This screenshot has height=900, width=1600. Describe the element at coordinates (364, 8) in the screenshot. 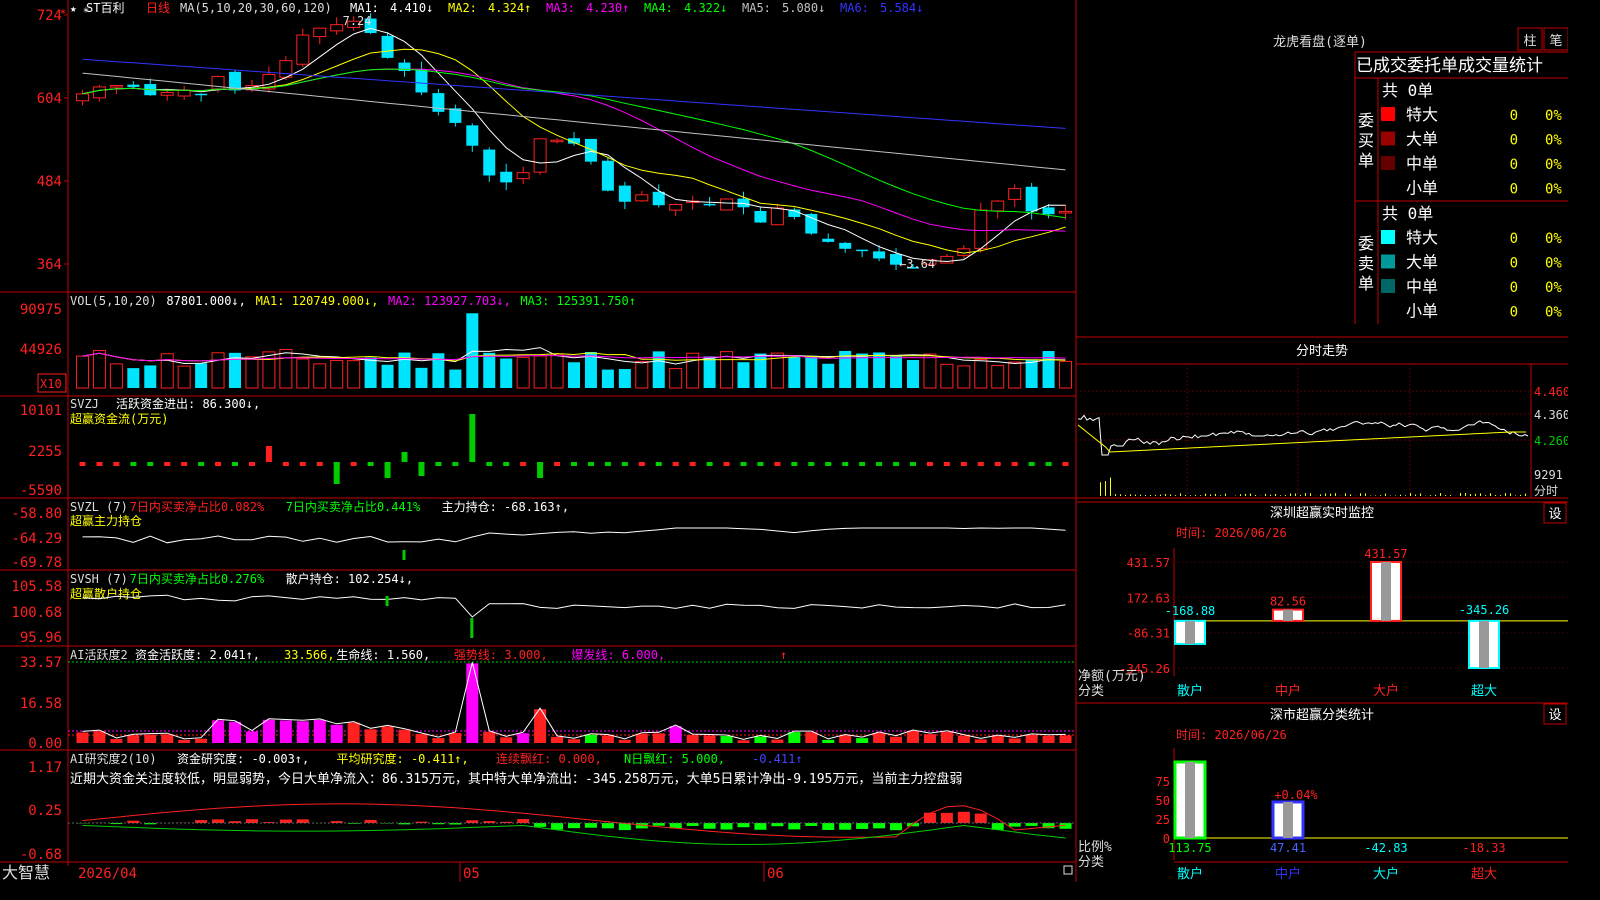

I see `ma-label: MA1:` at that location.